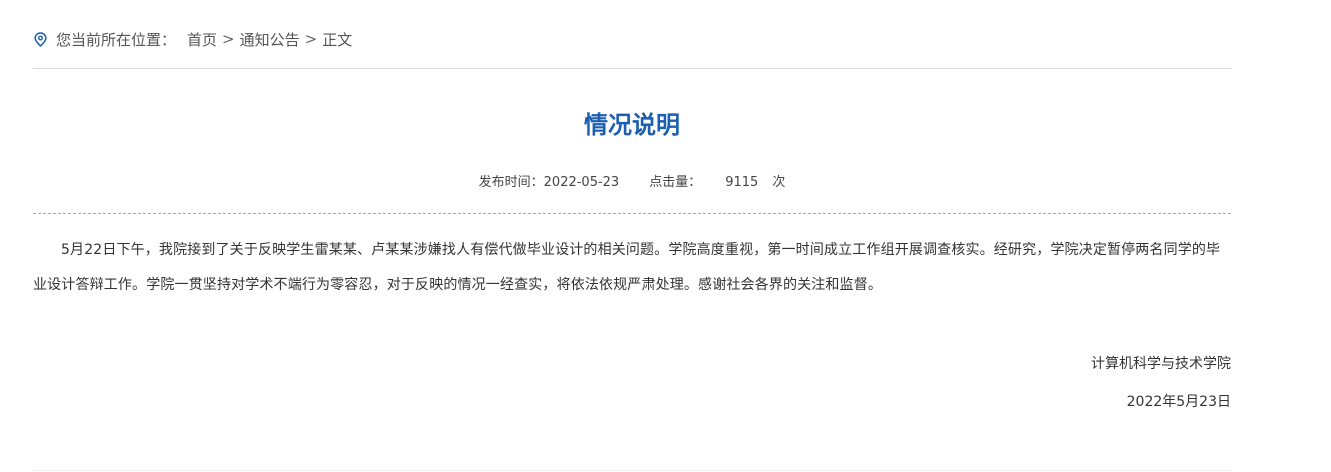 The height and width of the screenshot is (472, 1331). Describe the element at coordinates (742, 182) in the screenshot. I see `view-count: 9115` at that location.